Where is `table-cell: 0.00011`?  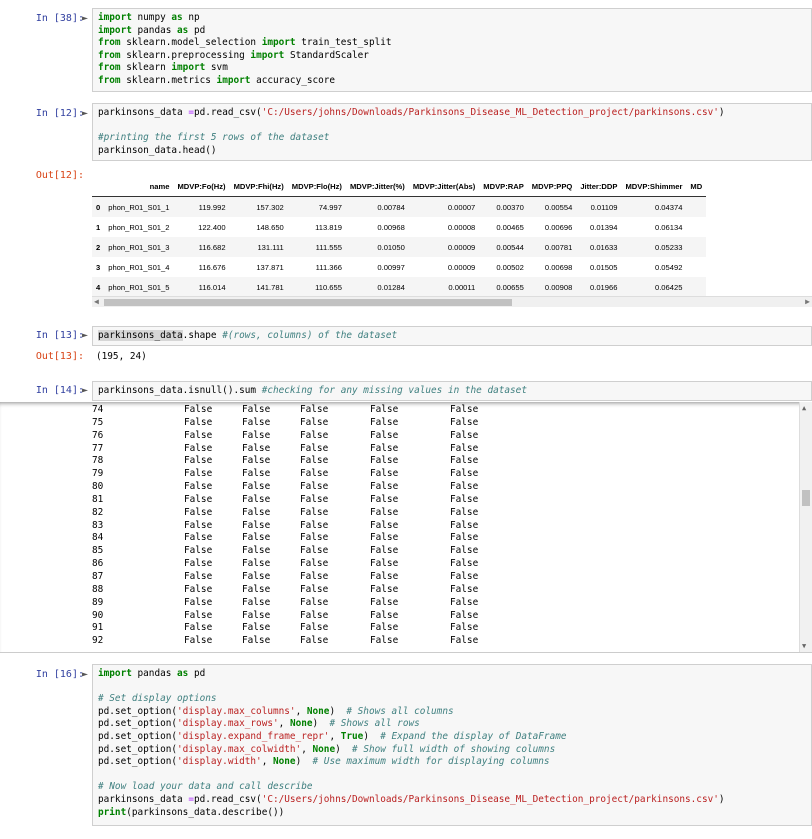 table-cell: 0.00011 is located at coordinates (444, 287).